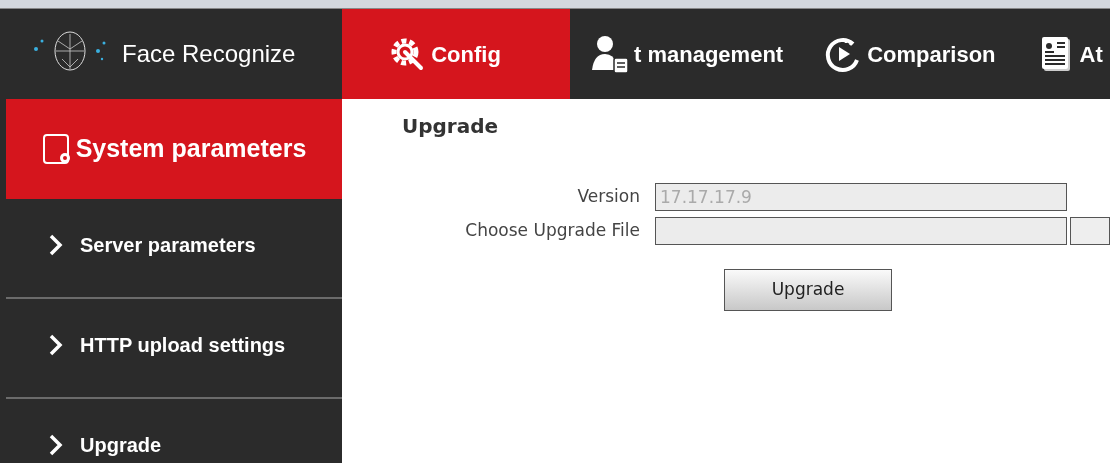 This screenshot has width=1110, height=463. What do you see at coordinates (174, 149) in the screenshot?
I see `sidebar-item: System parameters` at bounding box center [174, 149].